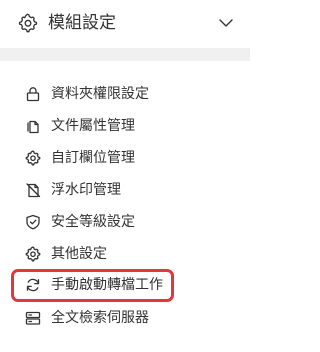 Image resolution: width=320 pixels, height=352 pixels. I want to click on menu-item-other-settings: 其他設定, so click(125, 254).